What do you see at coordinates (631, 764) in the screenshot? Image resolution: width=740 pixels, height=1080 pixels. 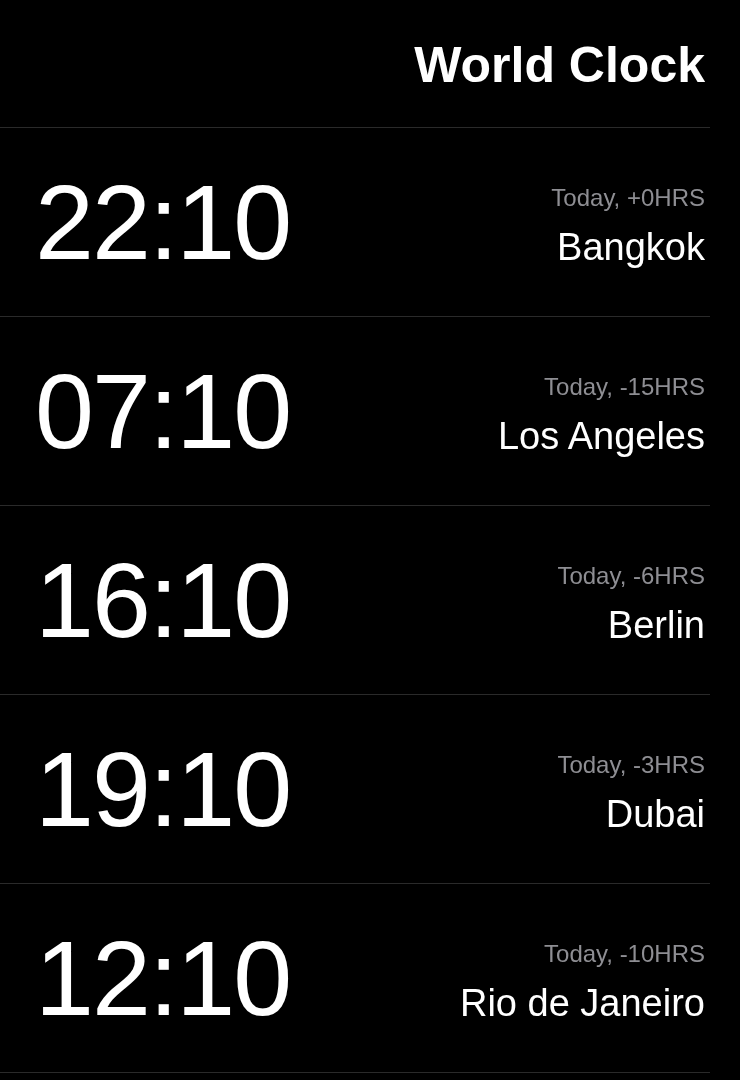 I see `time-offset: Today, -3HRS` at bounding box center [631, 764].